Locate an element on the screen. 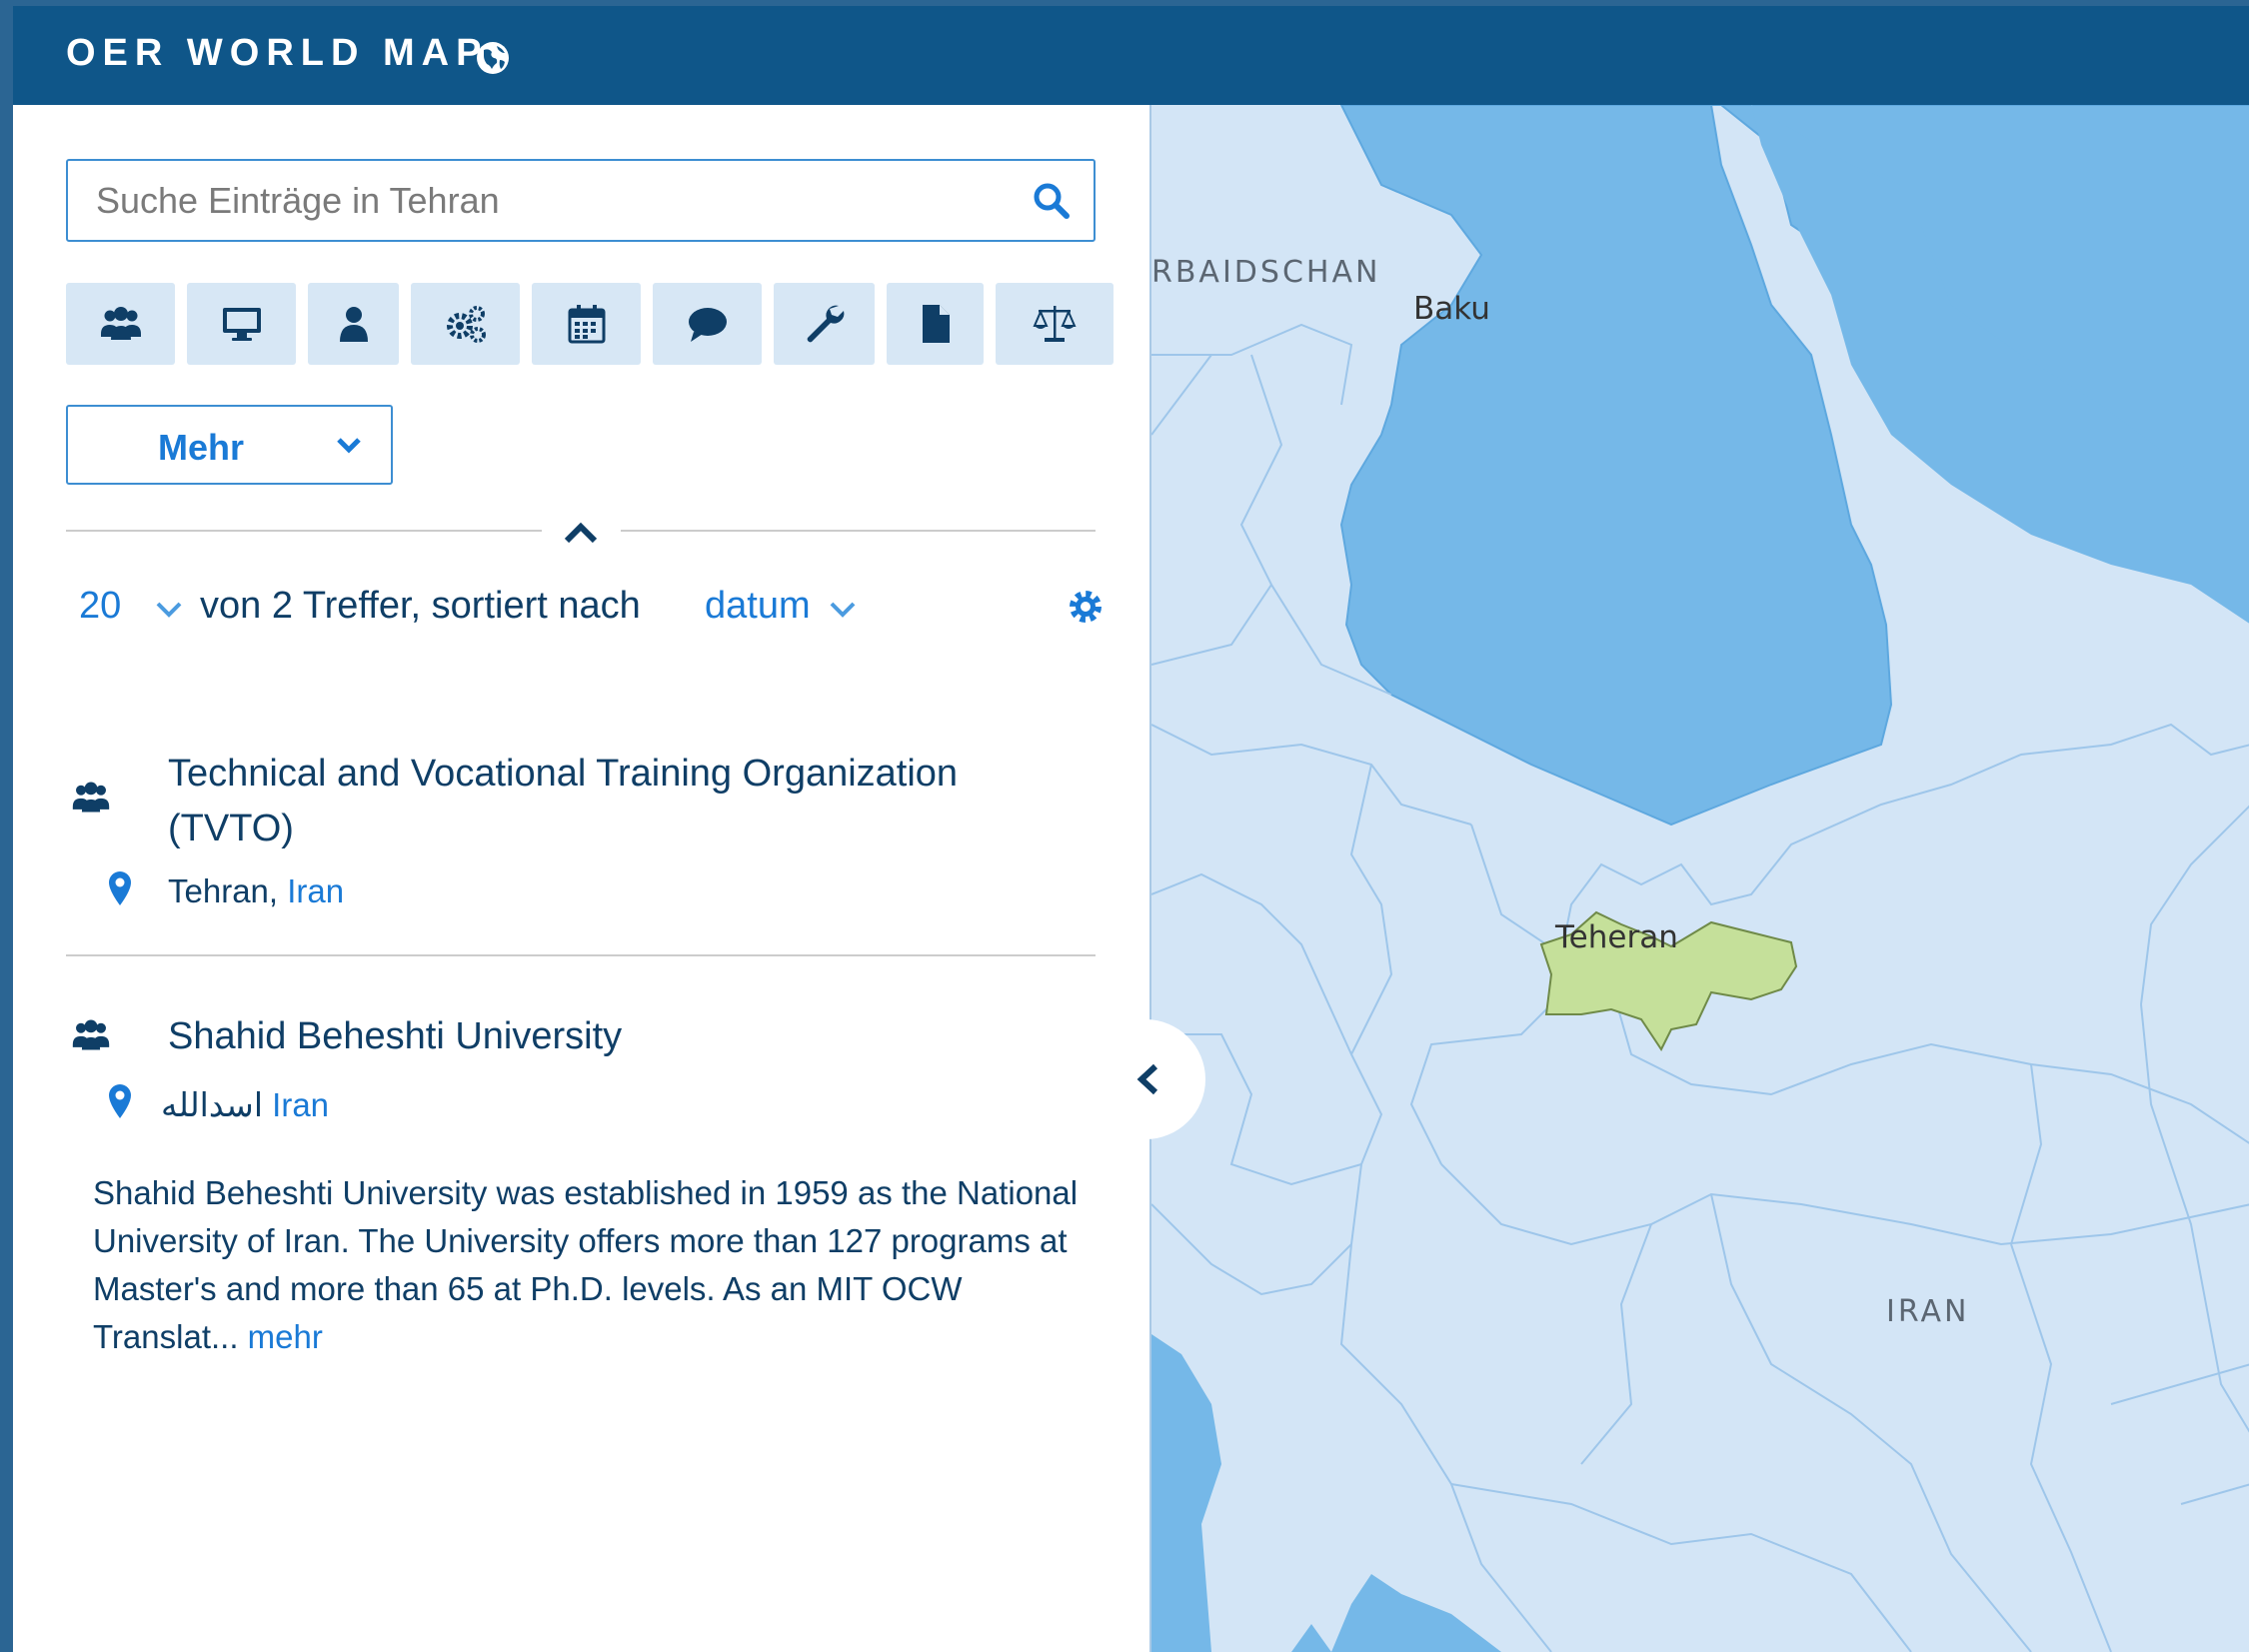  filter-projects-button is located at coordinates (465, 324).